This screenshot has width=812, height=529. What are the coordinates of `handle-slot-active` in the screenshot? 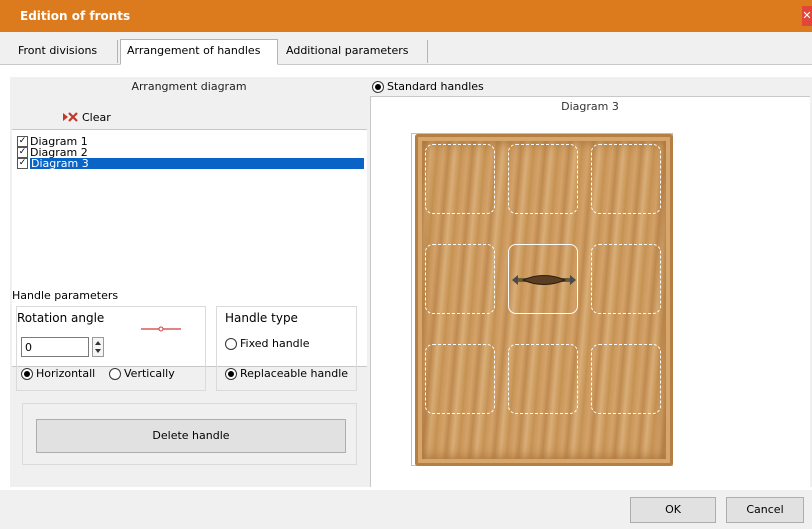 It's located at (543, 279).